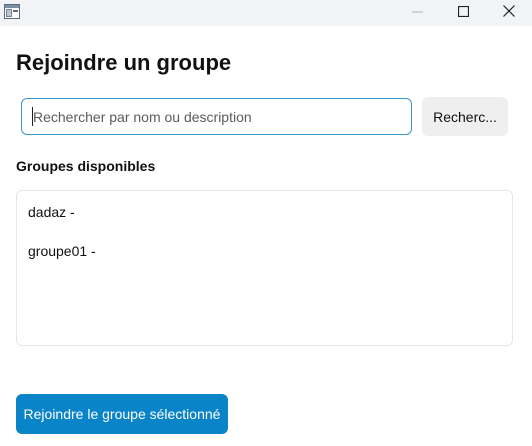 The height and width of the screenshot is (446, 532). I want to click on close-icon, so click(509, 13).